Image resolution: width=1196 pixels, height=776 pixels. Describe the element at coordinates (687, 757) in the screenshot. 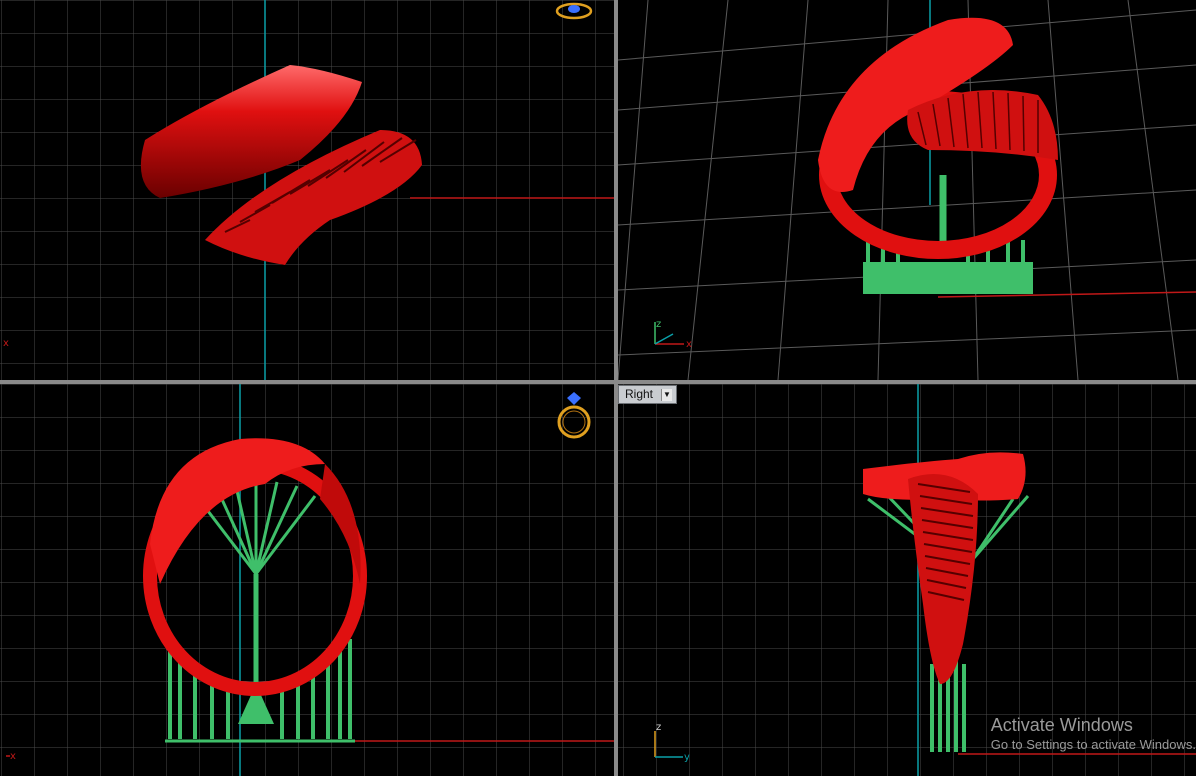

I see `y-axis-label: y` at that location.